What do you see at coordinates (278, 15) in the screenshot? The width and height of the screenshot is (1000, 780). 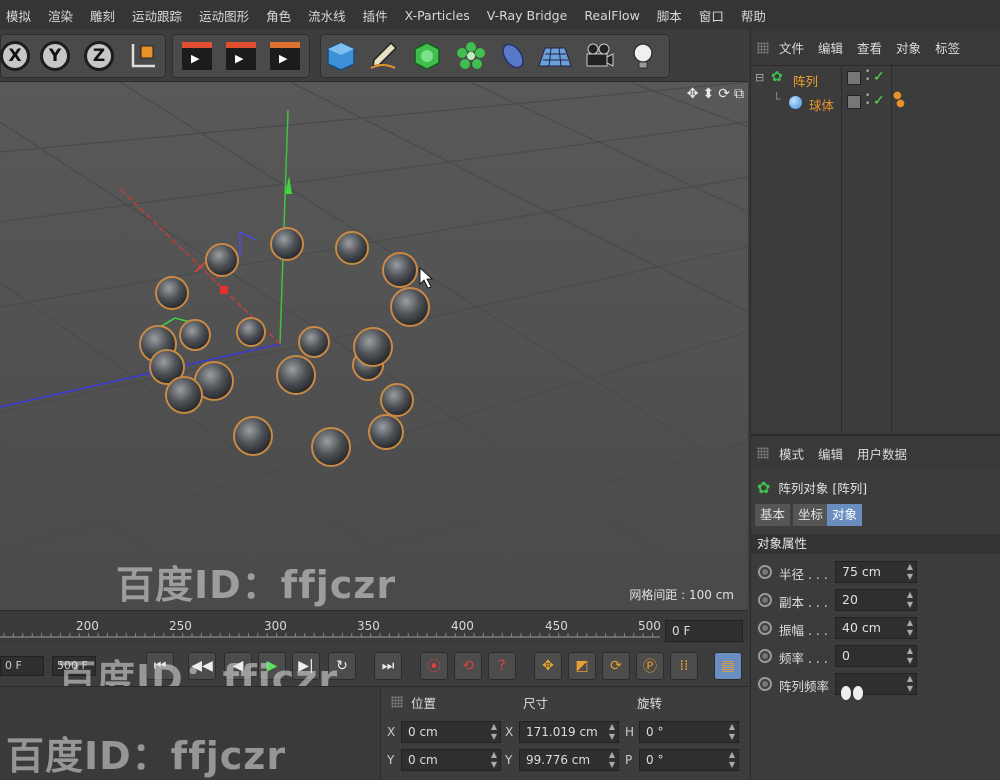 I see `menu-character: 角色` at bounding box center [278, 15].